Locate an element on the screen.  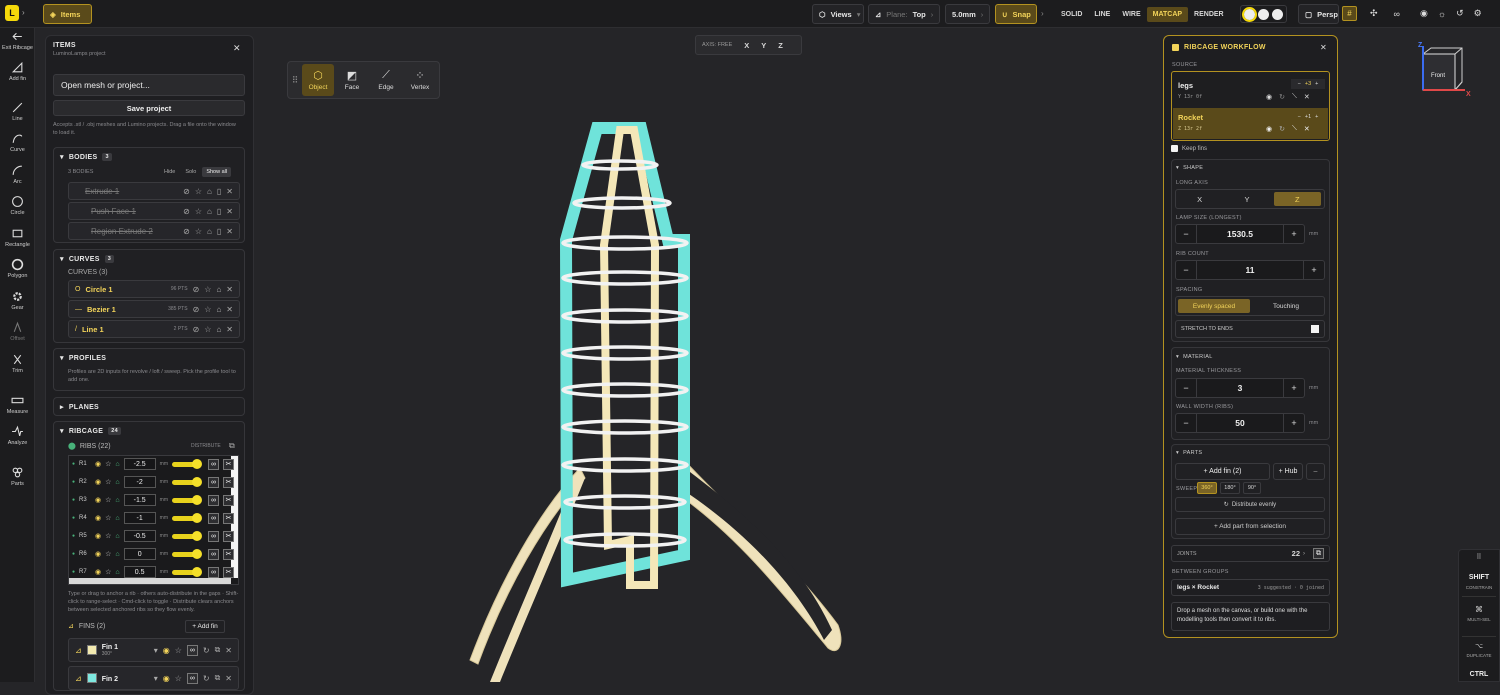
rib-offset-input: -1.5 is located at coordinates (139, 500).